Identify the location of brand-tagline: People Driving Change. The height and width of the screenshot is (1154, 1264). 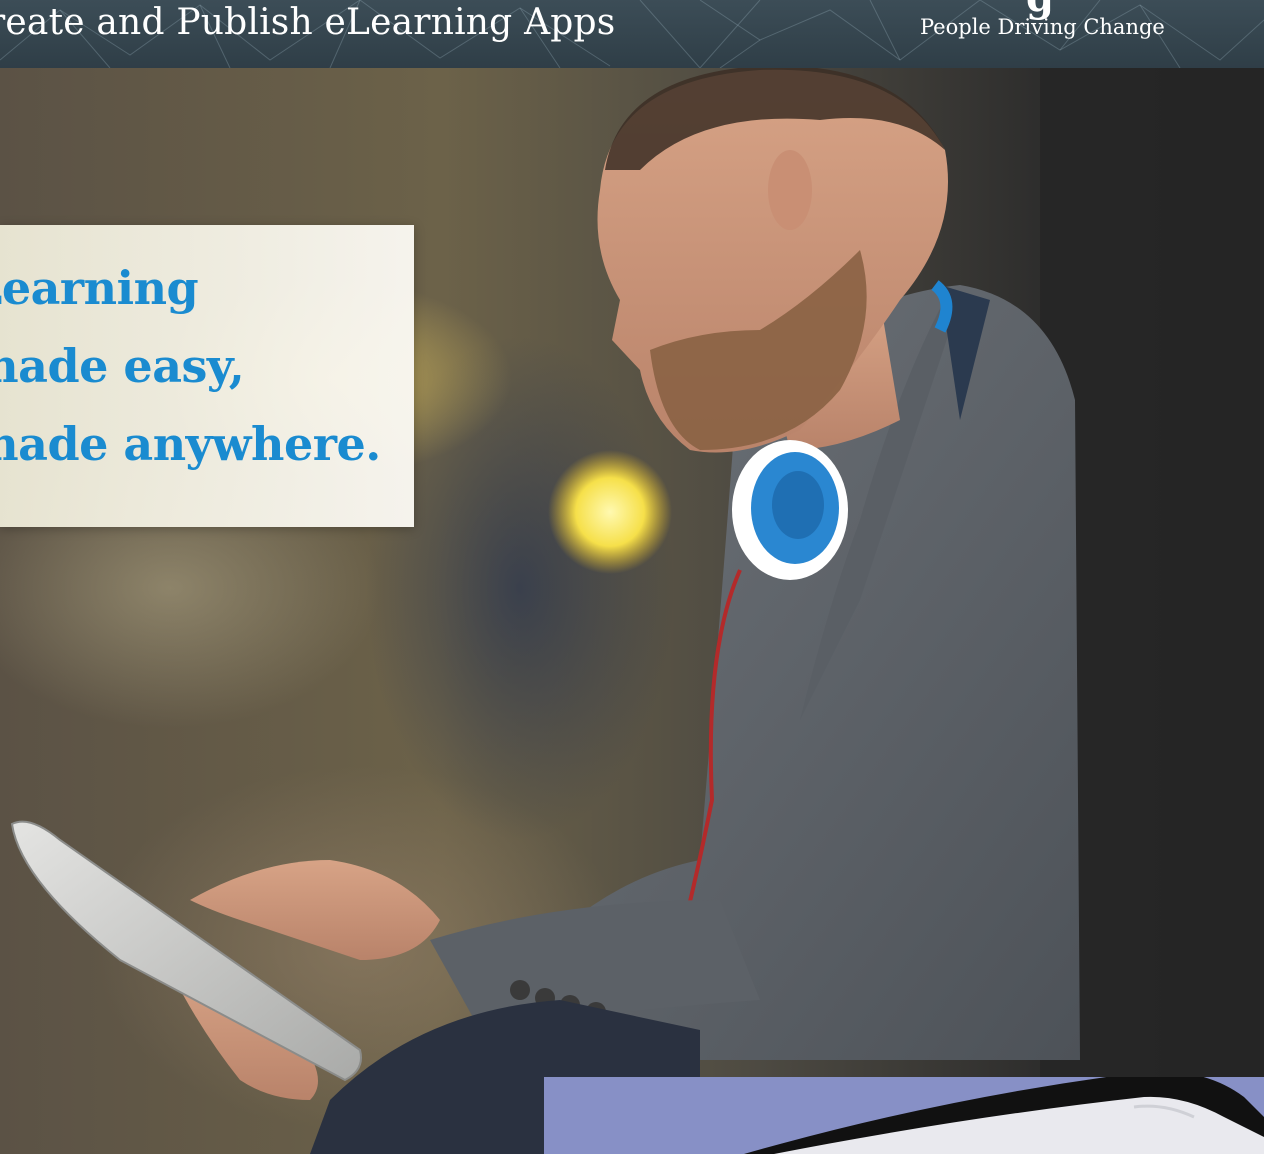
(1042, 27).